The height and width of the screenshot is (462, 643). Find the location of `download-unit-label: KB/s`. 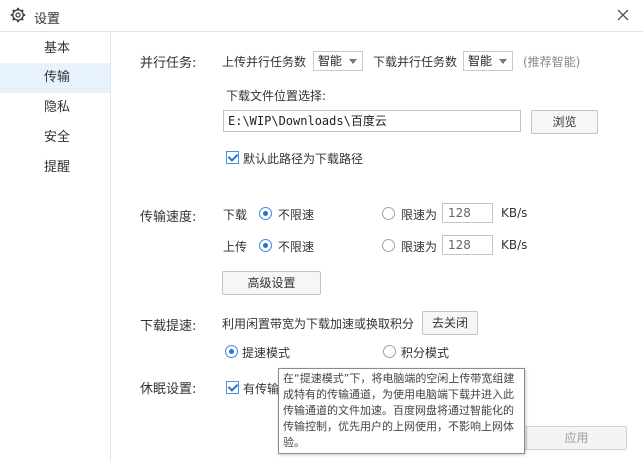

download-unit-label: KB/s is located at coordinates (514, 213).